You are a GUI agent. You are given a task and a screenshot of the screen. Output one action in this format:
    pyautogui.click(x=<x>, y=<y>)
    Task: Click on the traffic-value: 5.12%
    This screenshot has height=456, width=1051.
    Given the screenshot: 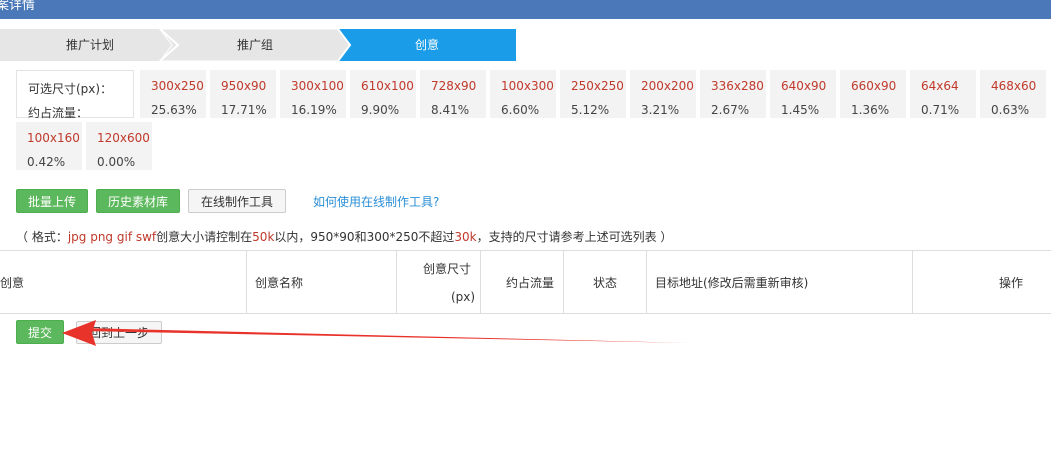 What is the action you would take?
    pyautogui.click(x=590, y=110)
    